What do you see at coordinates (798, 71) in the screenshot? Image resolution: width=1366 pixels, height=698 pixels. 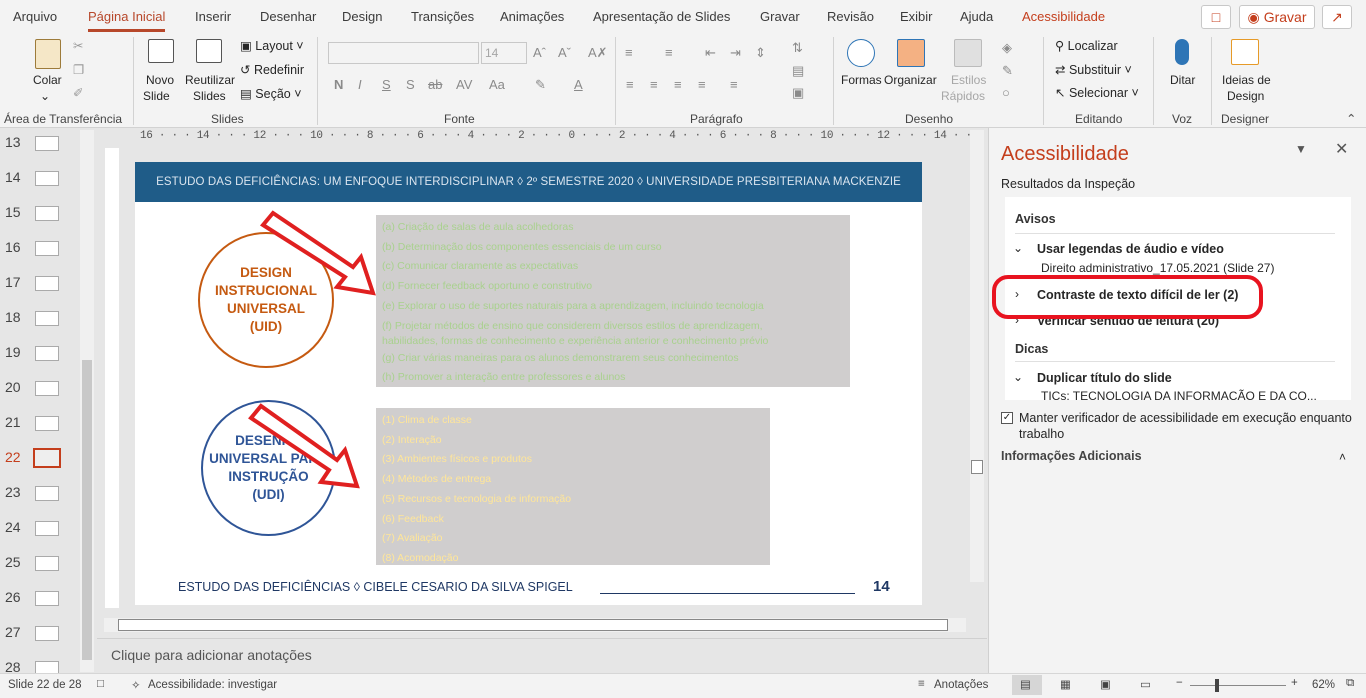 I see `align-text-icon: ▤` at bounding box center [798, 71].